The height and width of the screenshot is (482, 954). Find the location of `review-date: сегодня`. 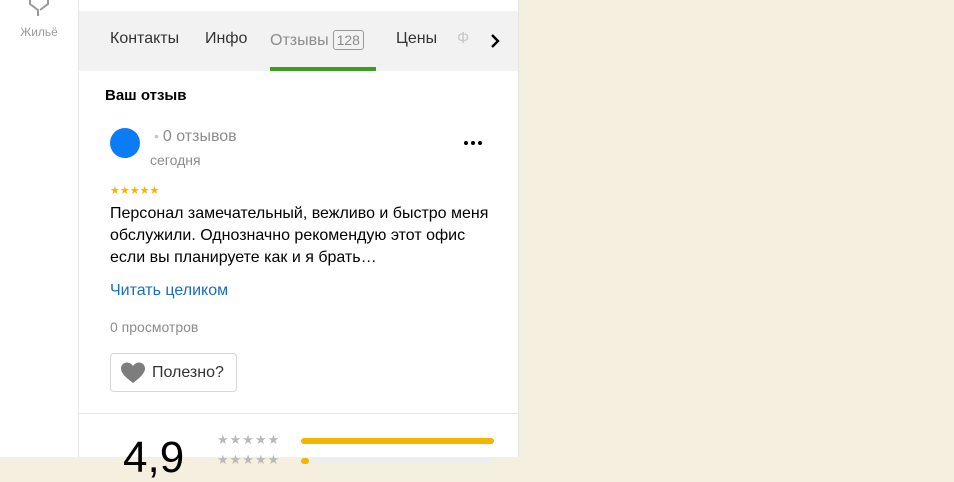

review-date: сегодня is located at coordinates (175, 160).